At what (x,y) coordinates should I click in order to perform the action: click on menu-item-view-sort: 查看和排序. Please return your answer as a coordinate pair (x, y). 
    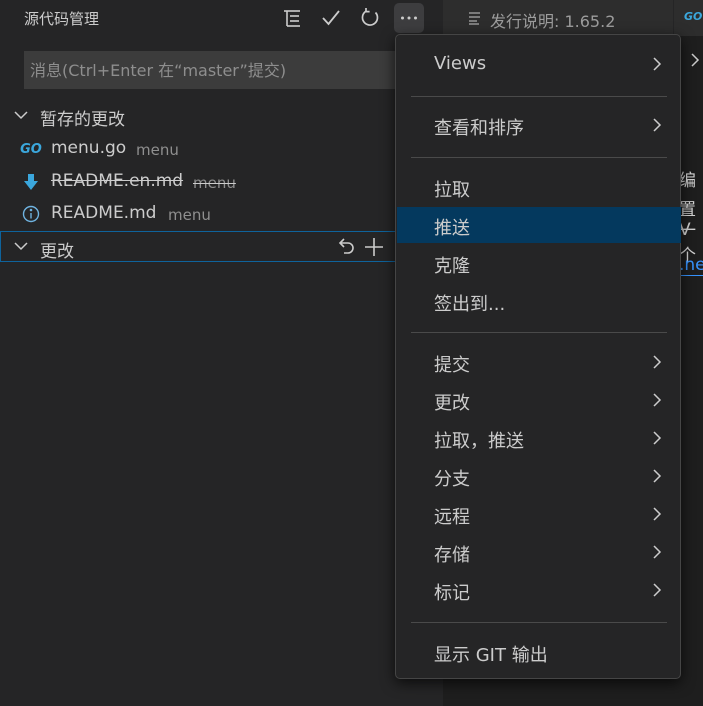
    Looking at the image, I should click on (539, 125).